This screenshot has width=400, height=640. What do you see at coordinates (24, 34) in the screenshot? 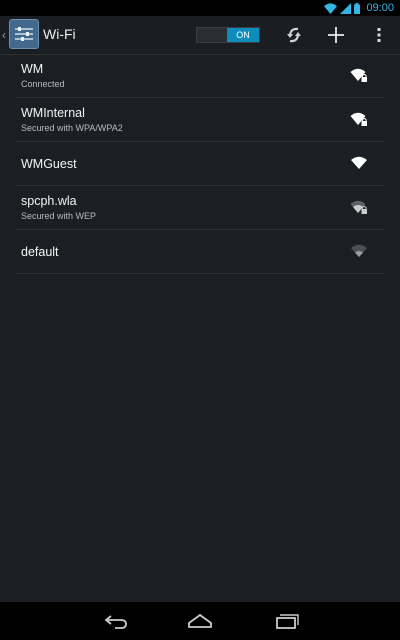
I see `settings-app-icon` at bounding box center [24, 34].